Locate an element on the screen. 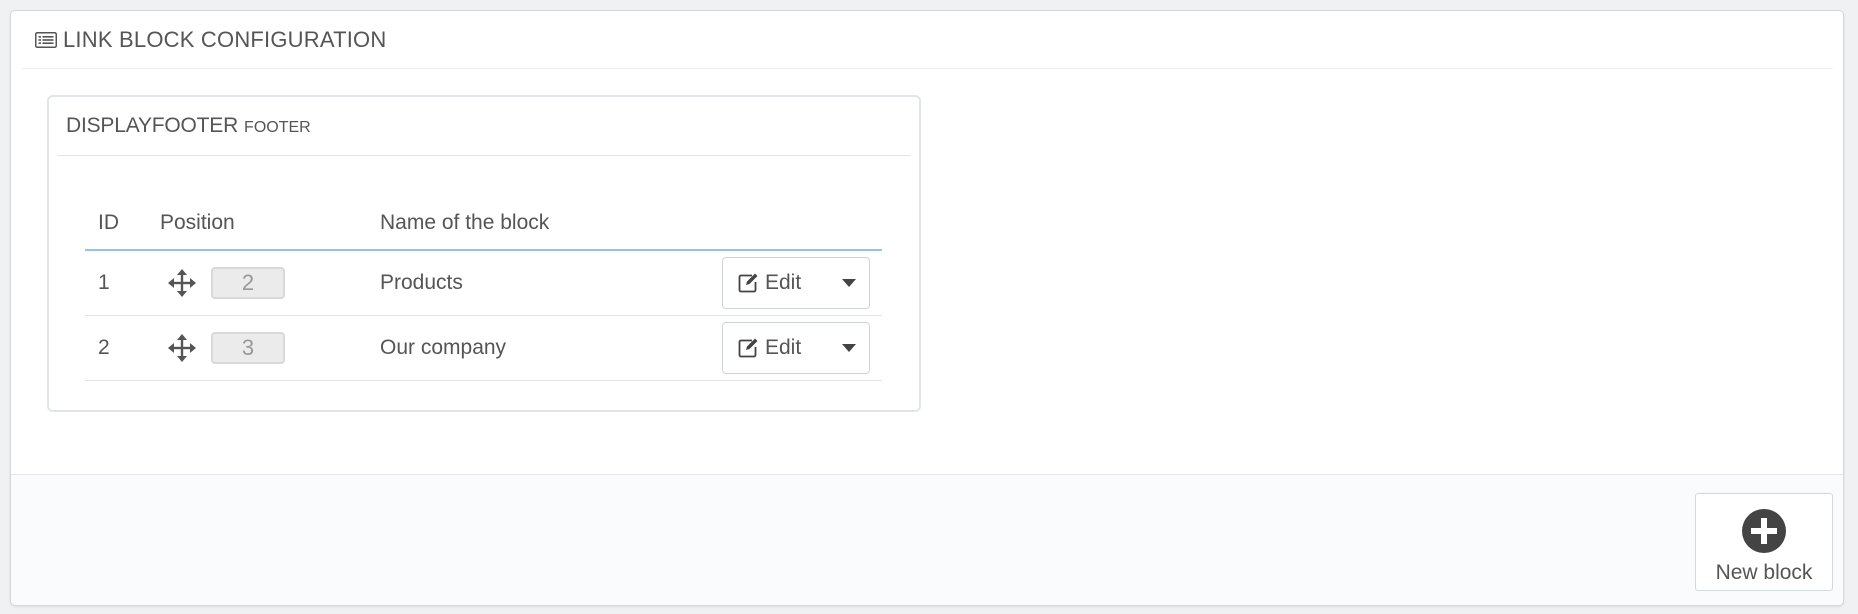 The height and width of the screenshot is (614, 1858). new-block-label: New block is located at coordinates (1764, 572).